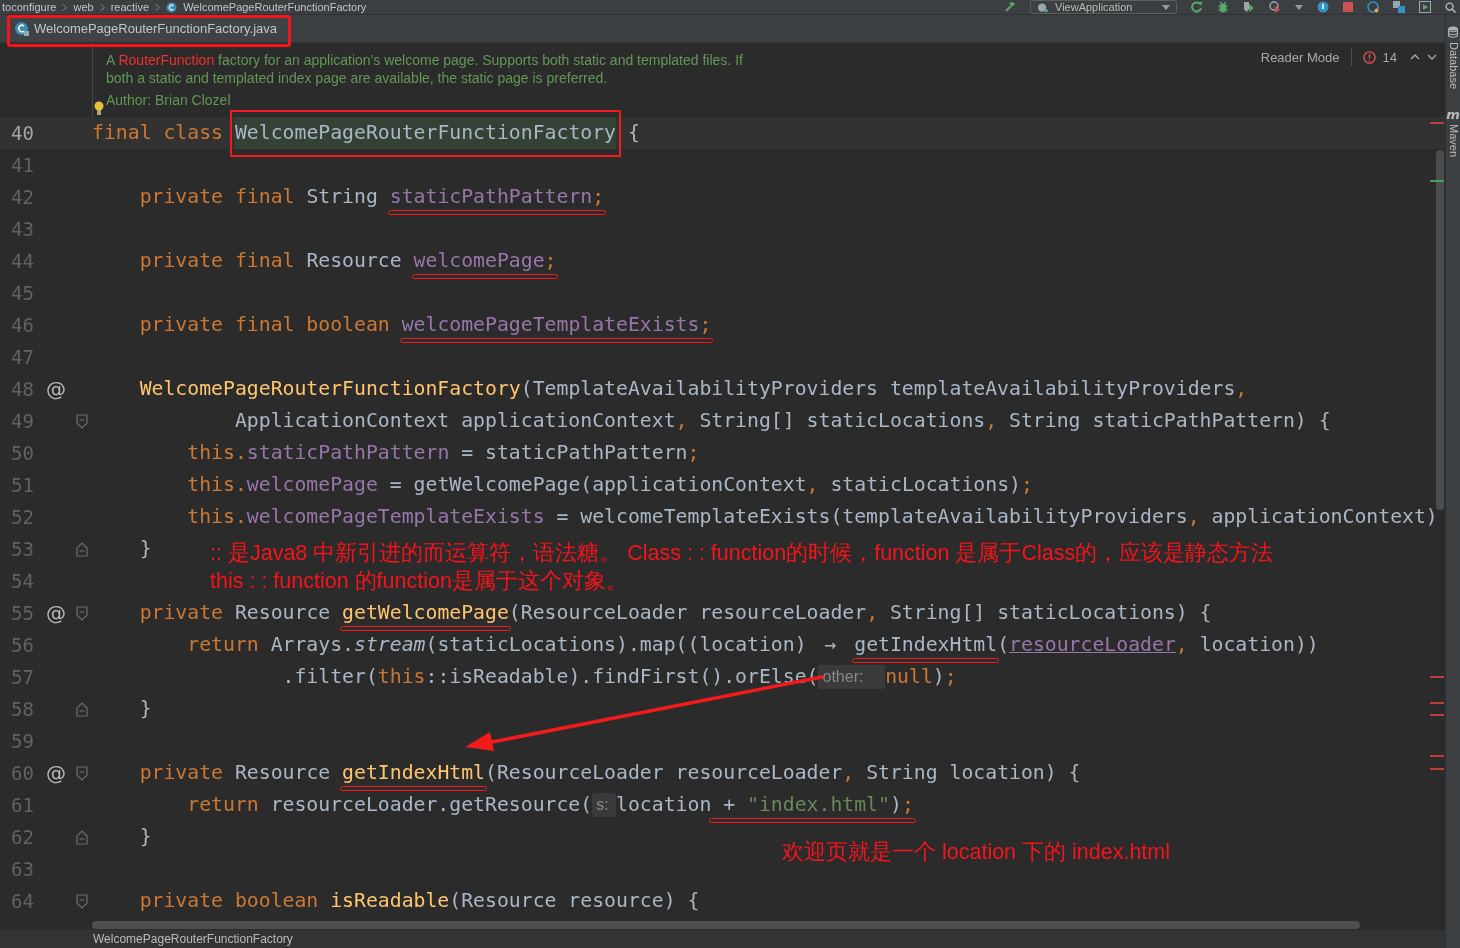  What do you see at coordinates (22, 645) in the screenshot?
I see `line-number: 56` at bounding box center [22, 645].